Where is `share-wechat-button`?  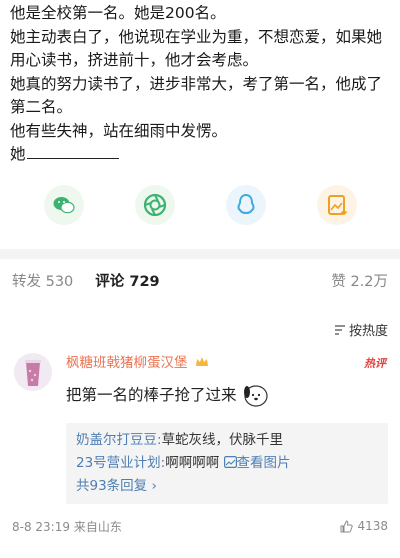
share-wechat-button is located at coordinates (63, 204).